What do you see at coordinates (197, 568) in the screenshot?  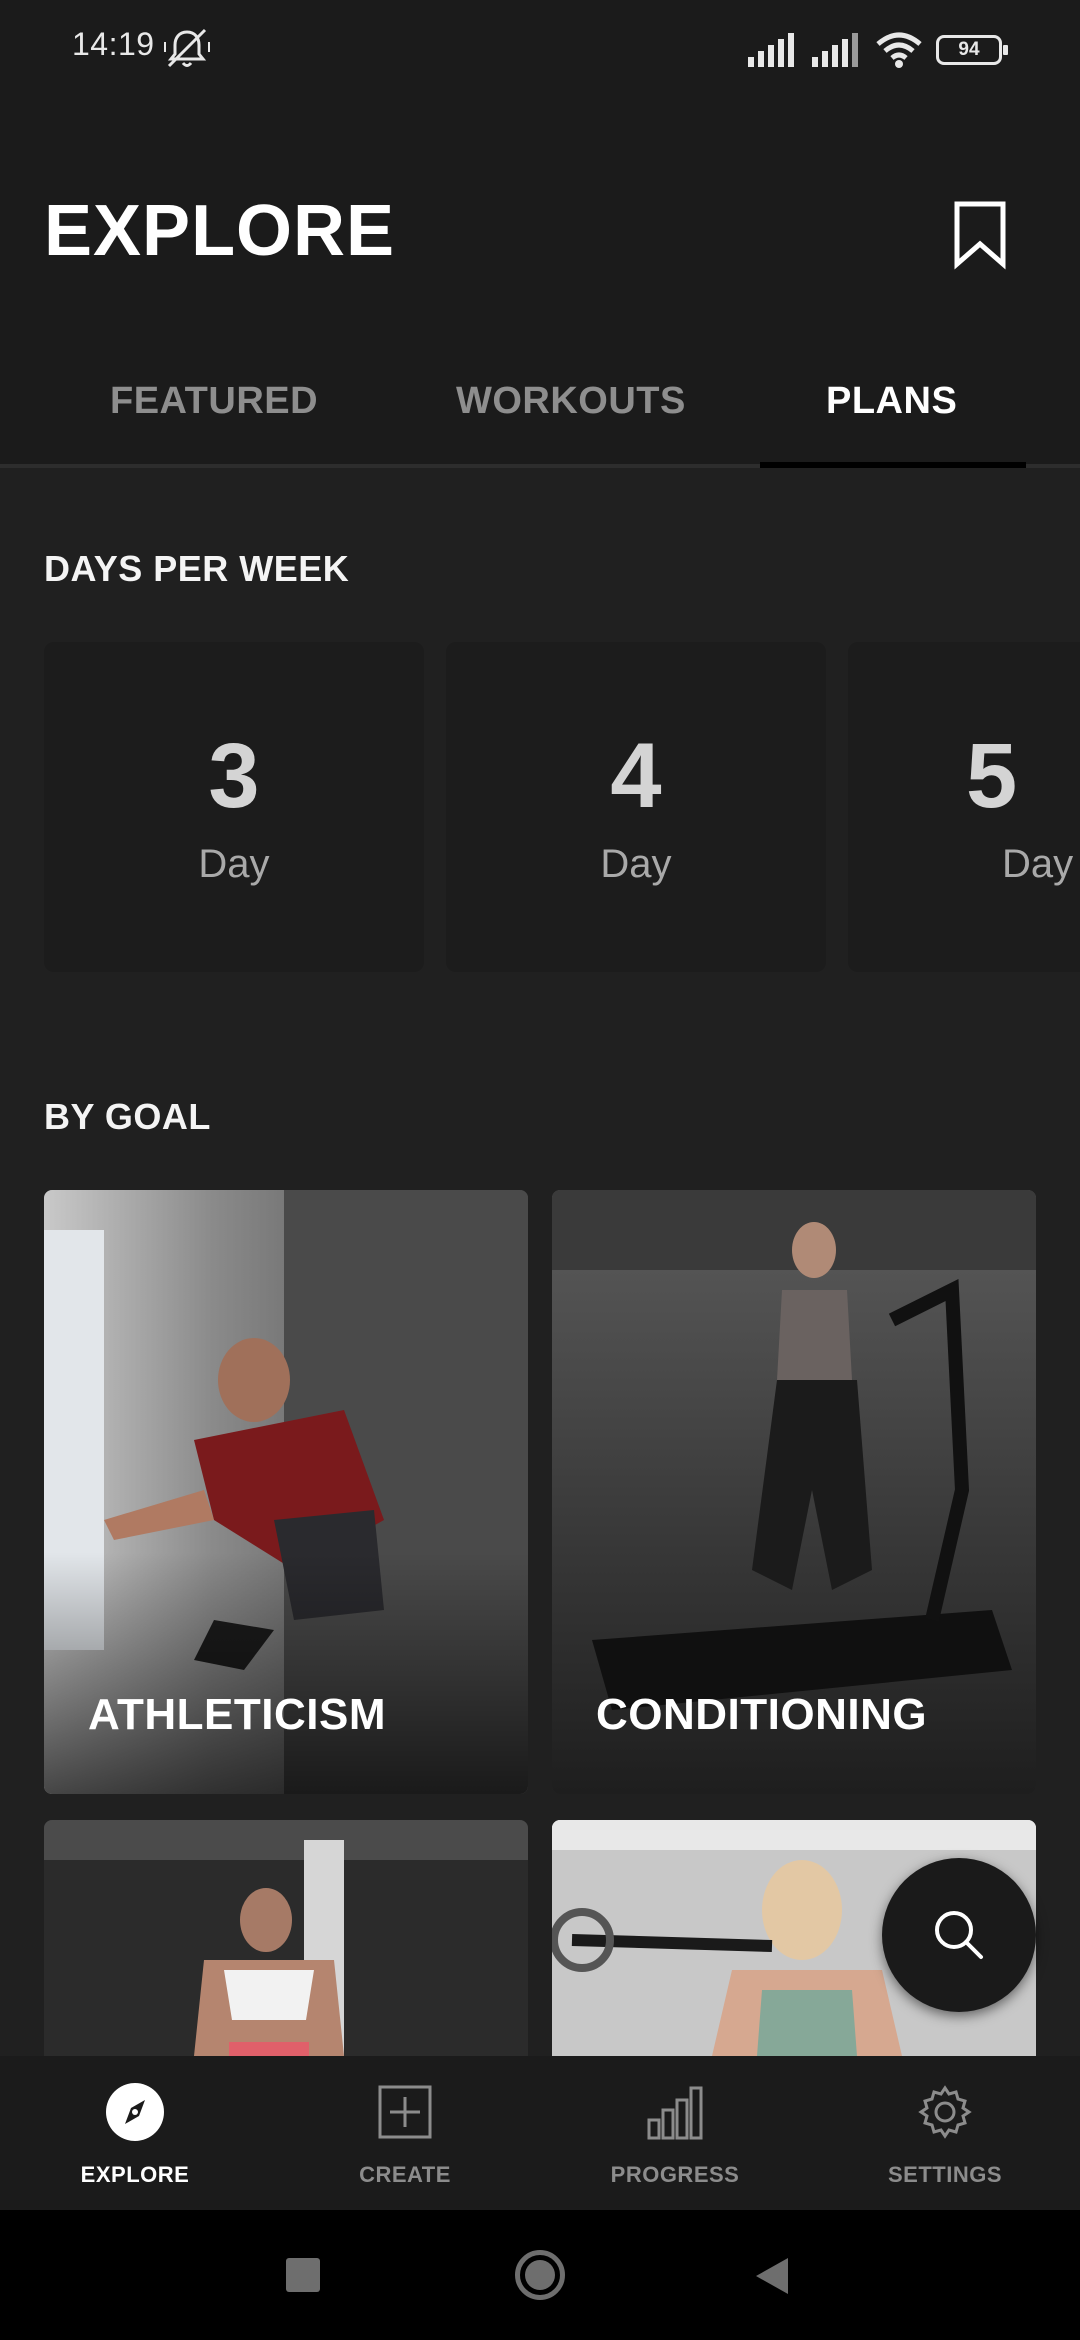 I see `days-per-week-heading: DAYS PER WEEK` at bounding box center [197, 568].